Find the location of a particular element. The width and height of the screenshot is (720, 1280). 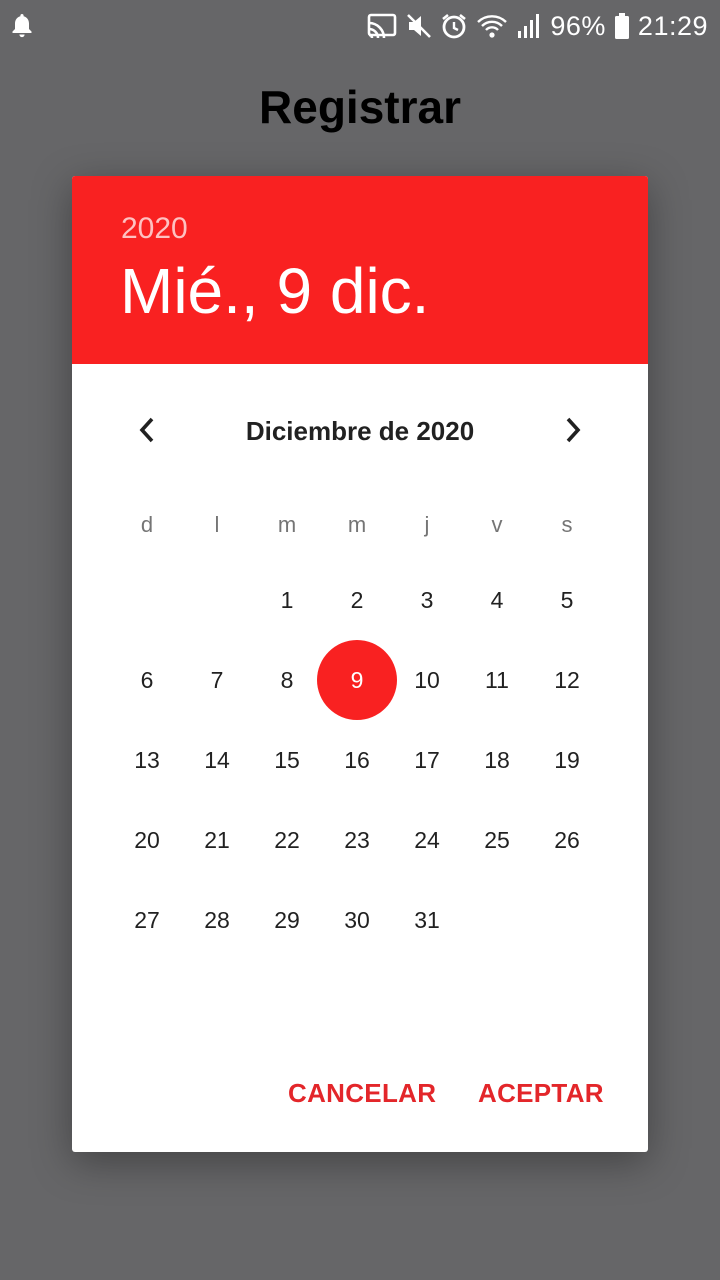

page-title: Registrar is located at coordinates (360, 107).